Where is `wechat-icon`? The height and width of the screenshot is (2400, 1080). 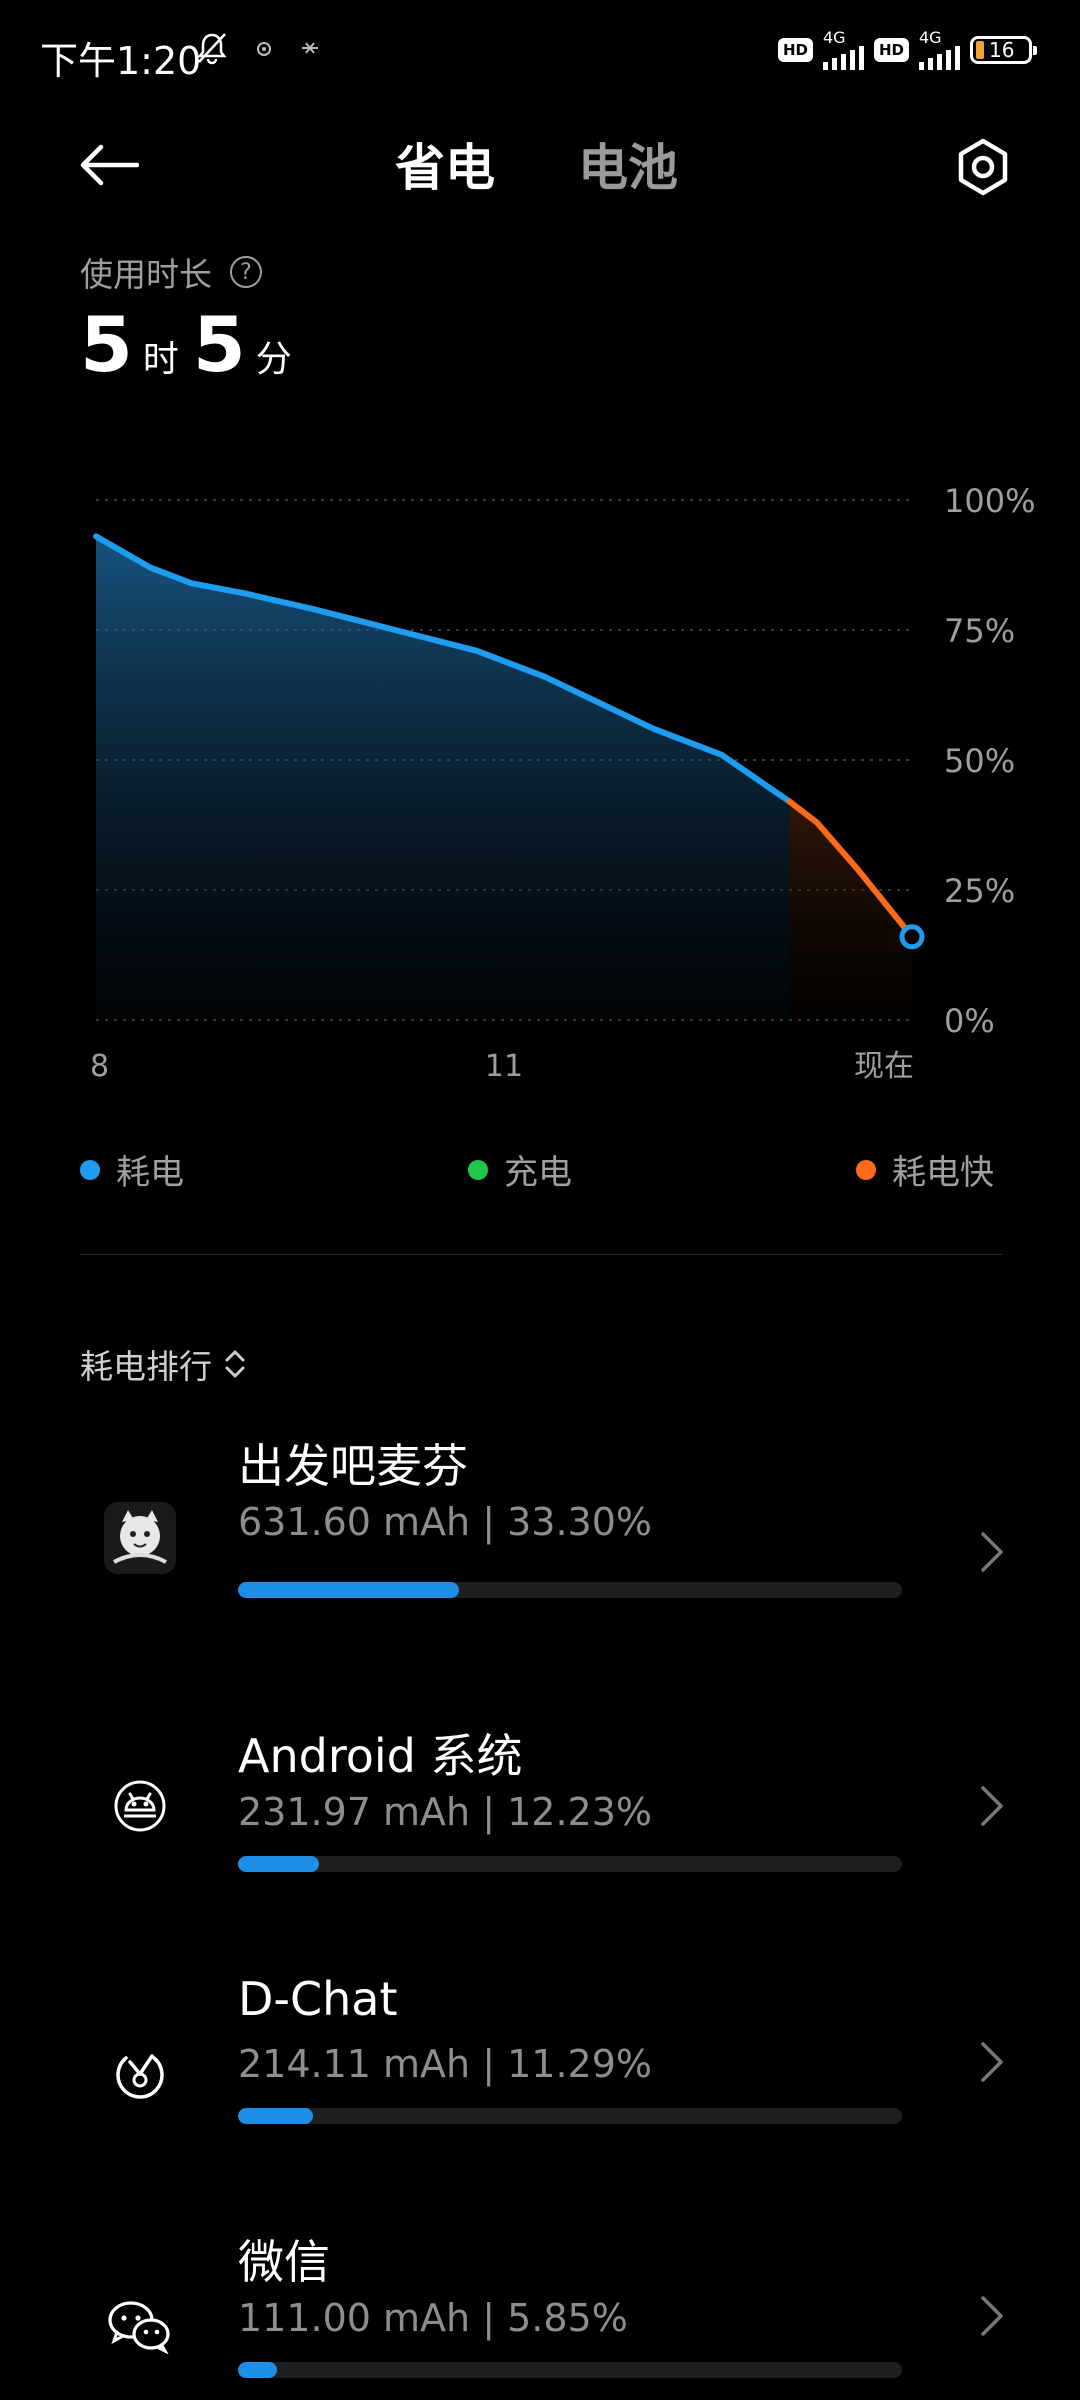 wechat-icon is located at coordinates (140, 2326).